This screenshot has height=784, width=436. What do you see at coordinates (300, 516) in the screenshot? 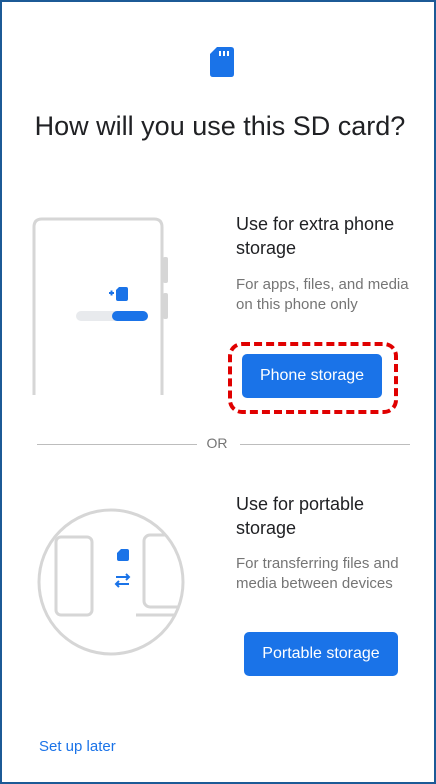
I see `portable-storage-heading: Use for portable storage` at bounding box center [300, 516].